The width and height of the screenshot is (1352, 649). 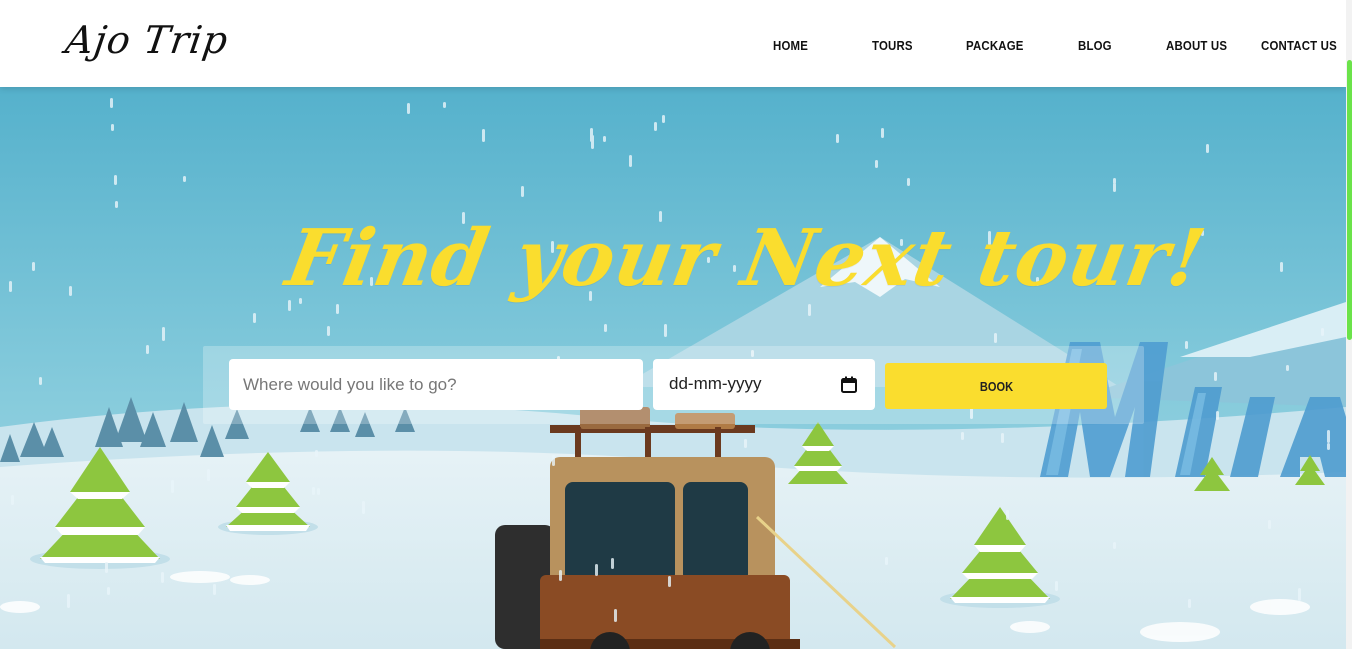 What do you see at coordinates (1299, 45) in the screenshot?
I see `nav-contact-link: CONTACT US` at bounding box center [1299, 45].